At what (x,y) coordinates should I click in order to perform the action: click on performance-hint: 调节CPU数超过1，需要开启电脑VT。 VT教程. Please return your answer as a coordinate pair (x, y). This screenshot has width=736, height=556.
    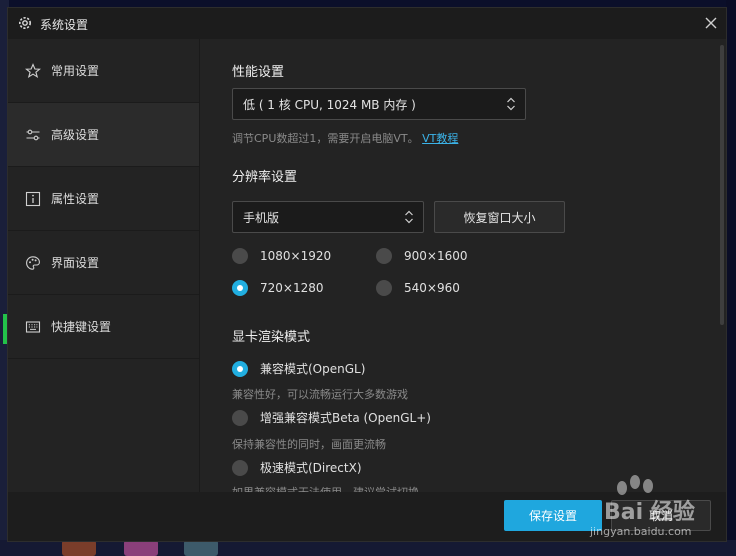
    Looking at the image, I should click on (345, 138).